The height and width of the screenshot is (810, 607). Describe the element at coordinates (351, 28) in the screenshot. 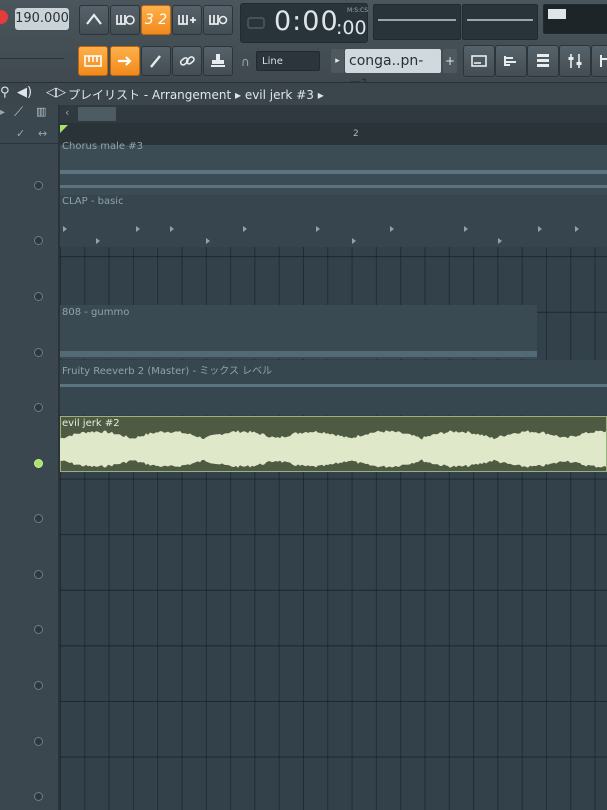

I see `song-time-centiseconds: :00` at that location.